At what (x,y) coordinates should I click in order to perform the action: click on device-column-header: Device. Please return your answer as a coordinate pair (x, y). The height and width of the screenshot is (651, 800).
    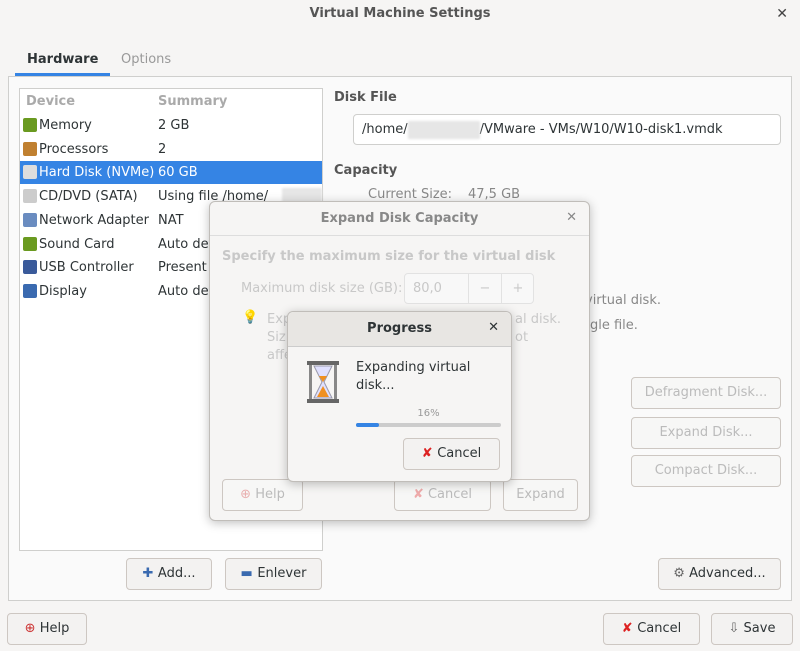
    Looking at the image, I should click on (50, 101).